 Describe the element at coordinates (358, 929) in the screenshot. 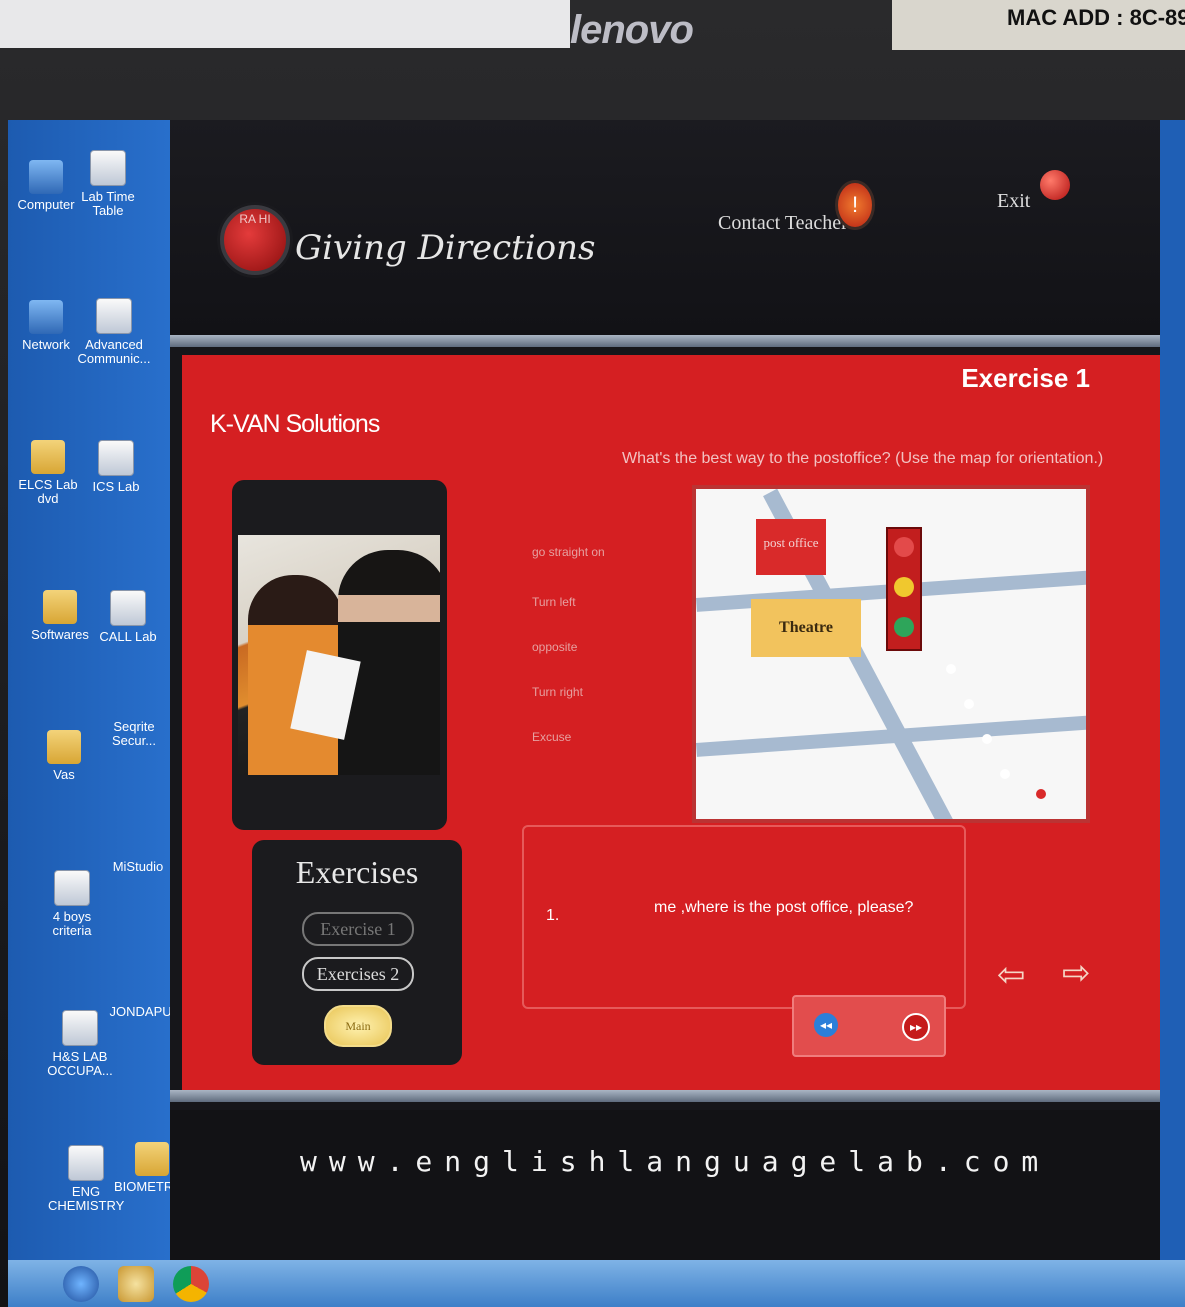

I see `exercise-1-button: Exercise 1` at that location.